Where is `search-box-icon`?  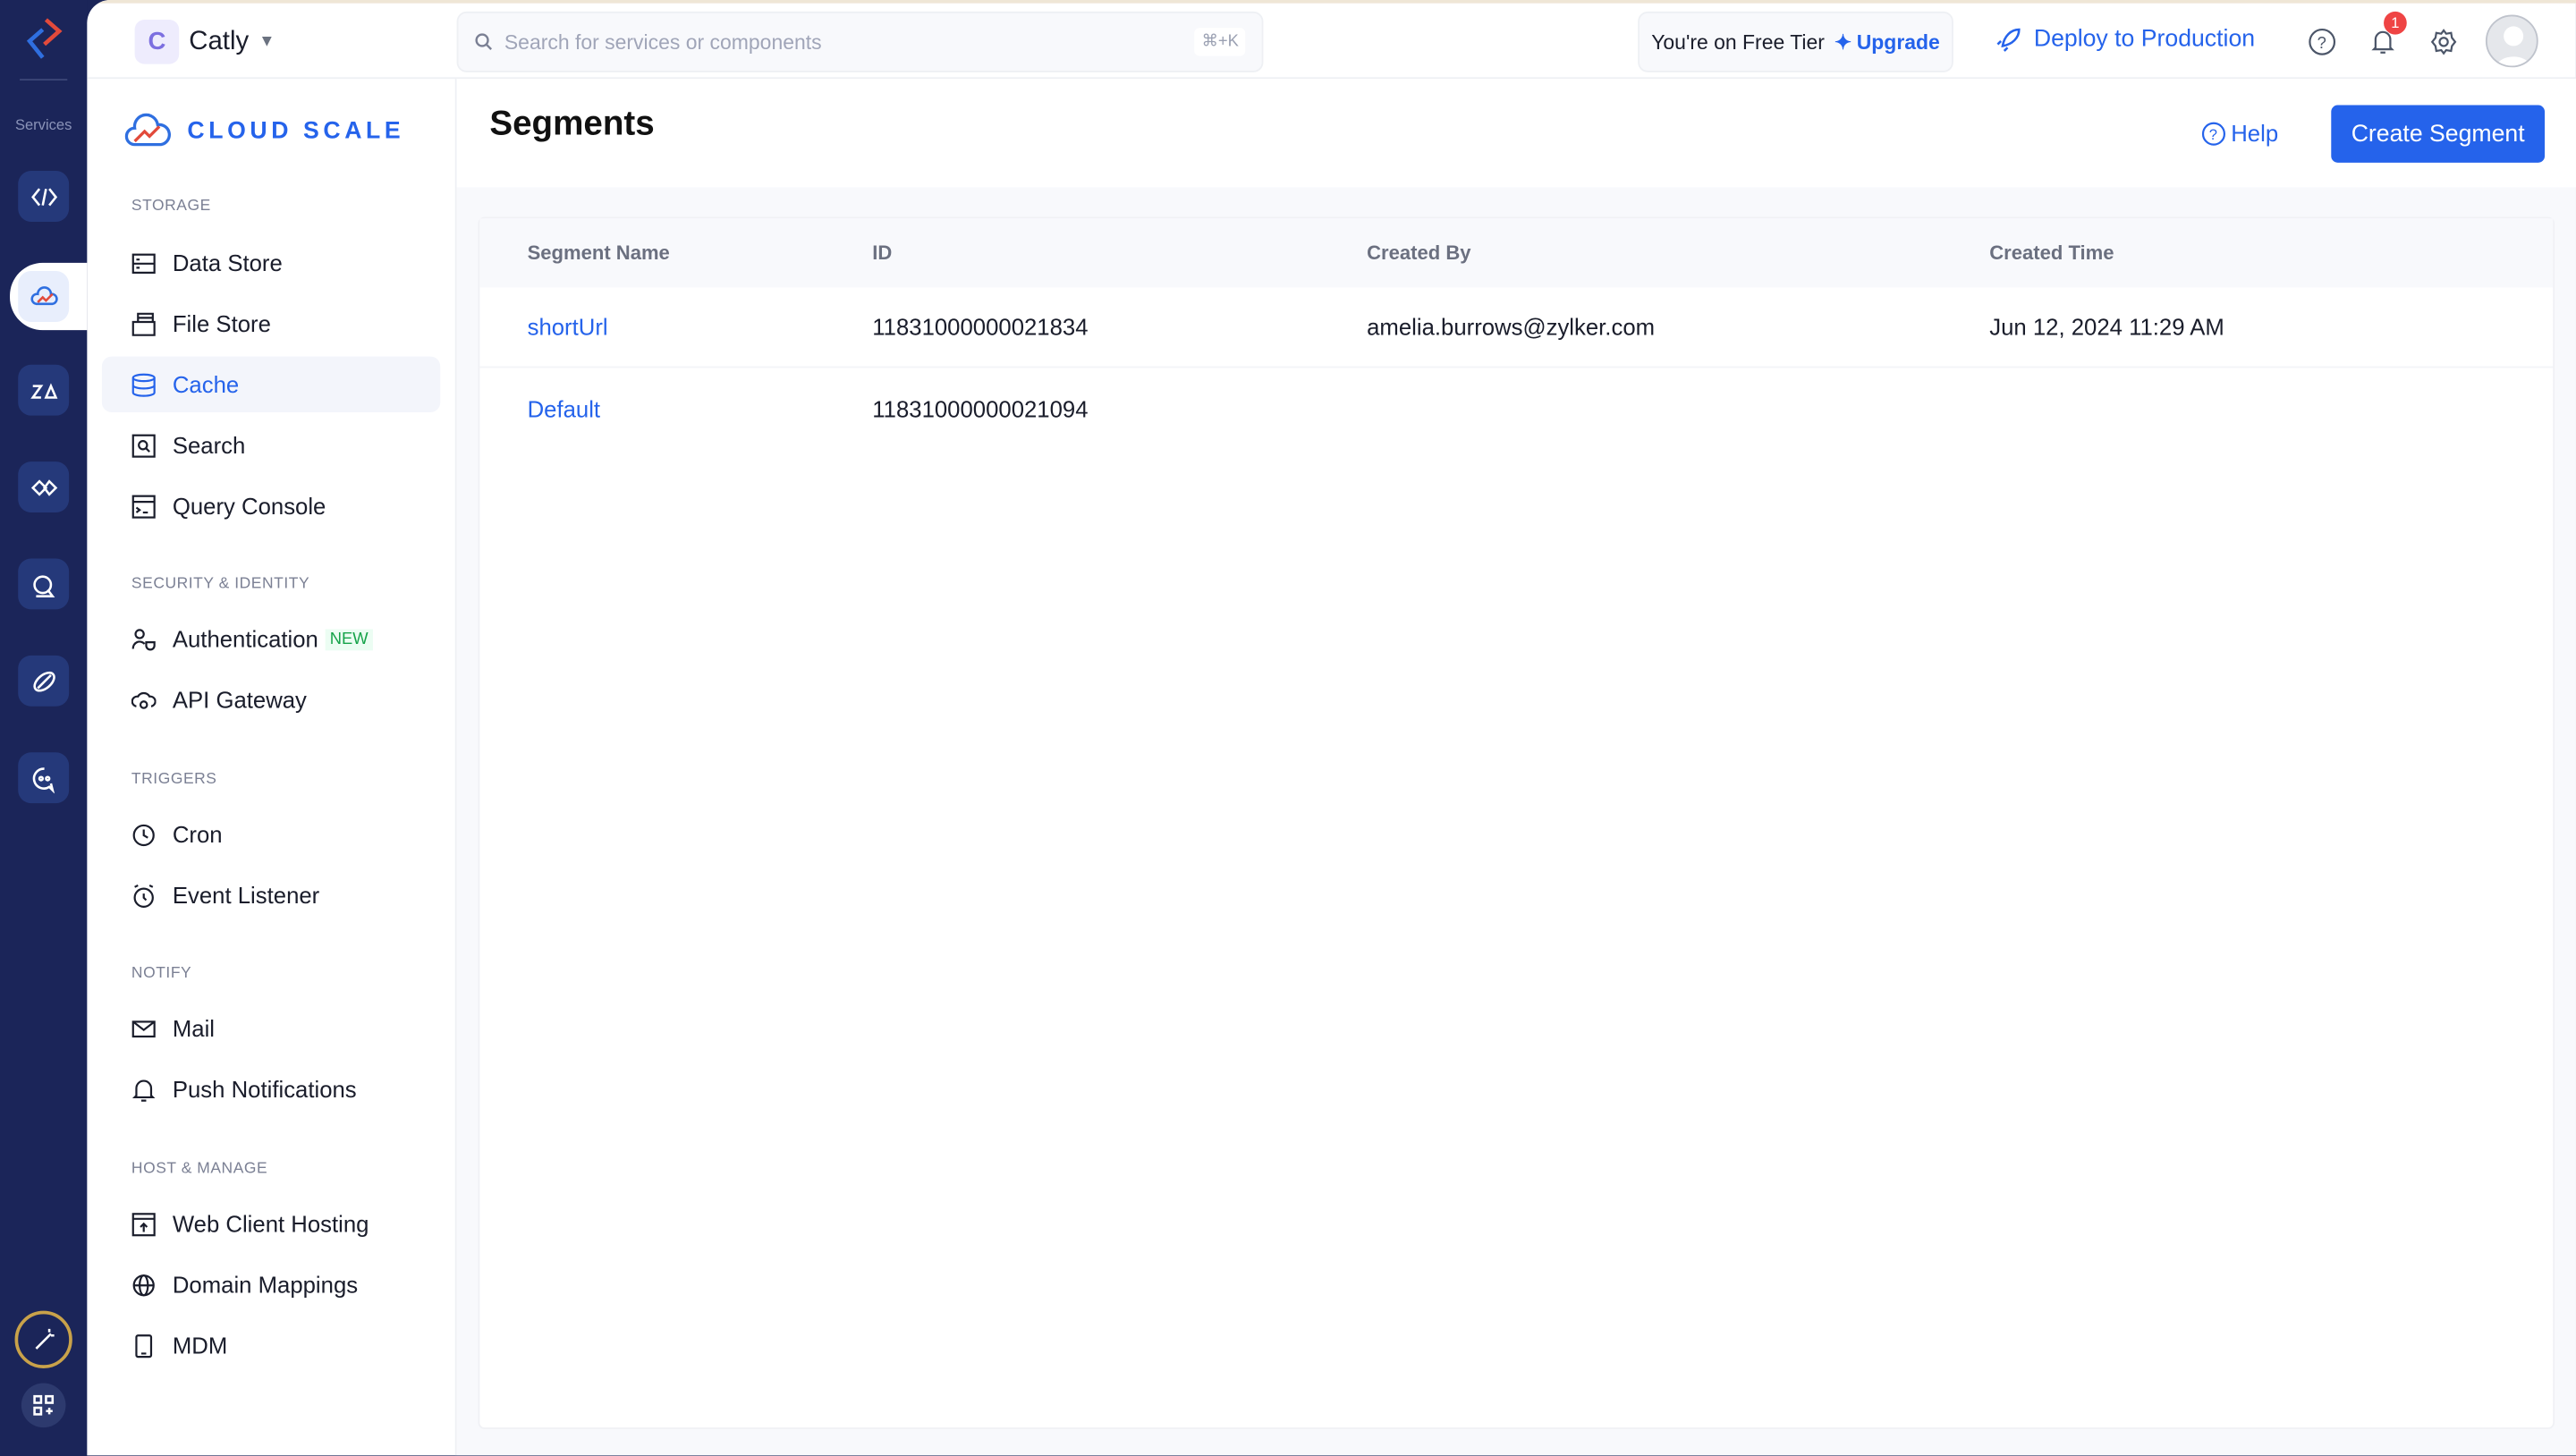 search-box-icon is located at coordinates (143, 445).